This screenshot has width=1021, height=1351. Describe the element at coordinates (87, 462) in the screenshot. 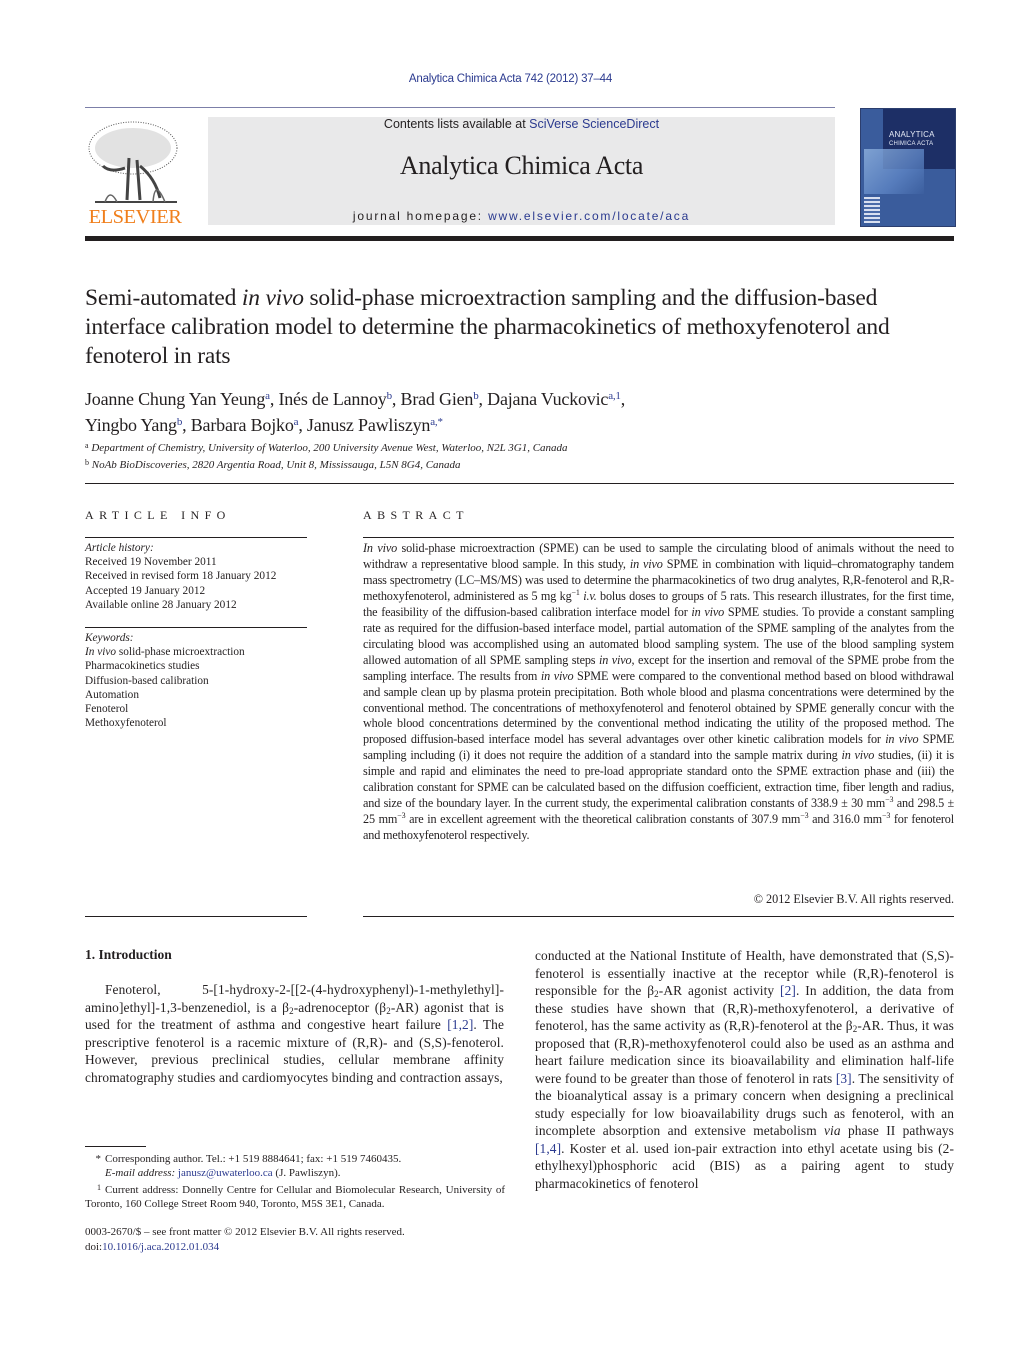

I see `affiliation-mark: b` at that location.